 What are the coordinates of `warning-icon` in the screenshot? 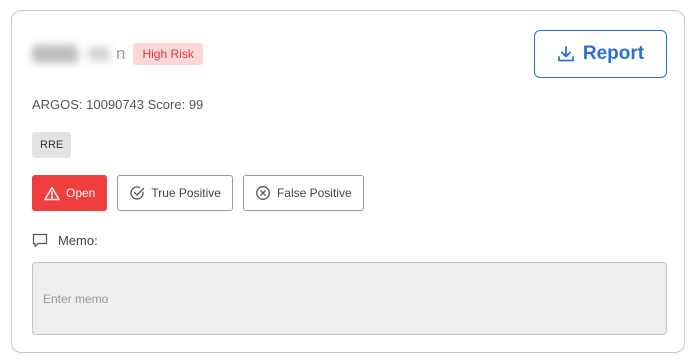 It's located at (52, 193).